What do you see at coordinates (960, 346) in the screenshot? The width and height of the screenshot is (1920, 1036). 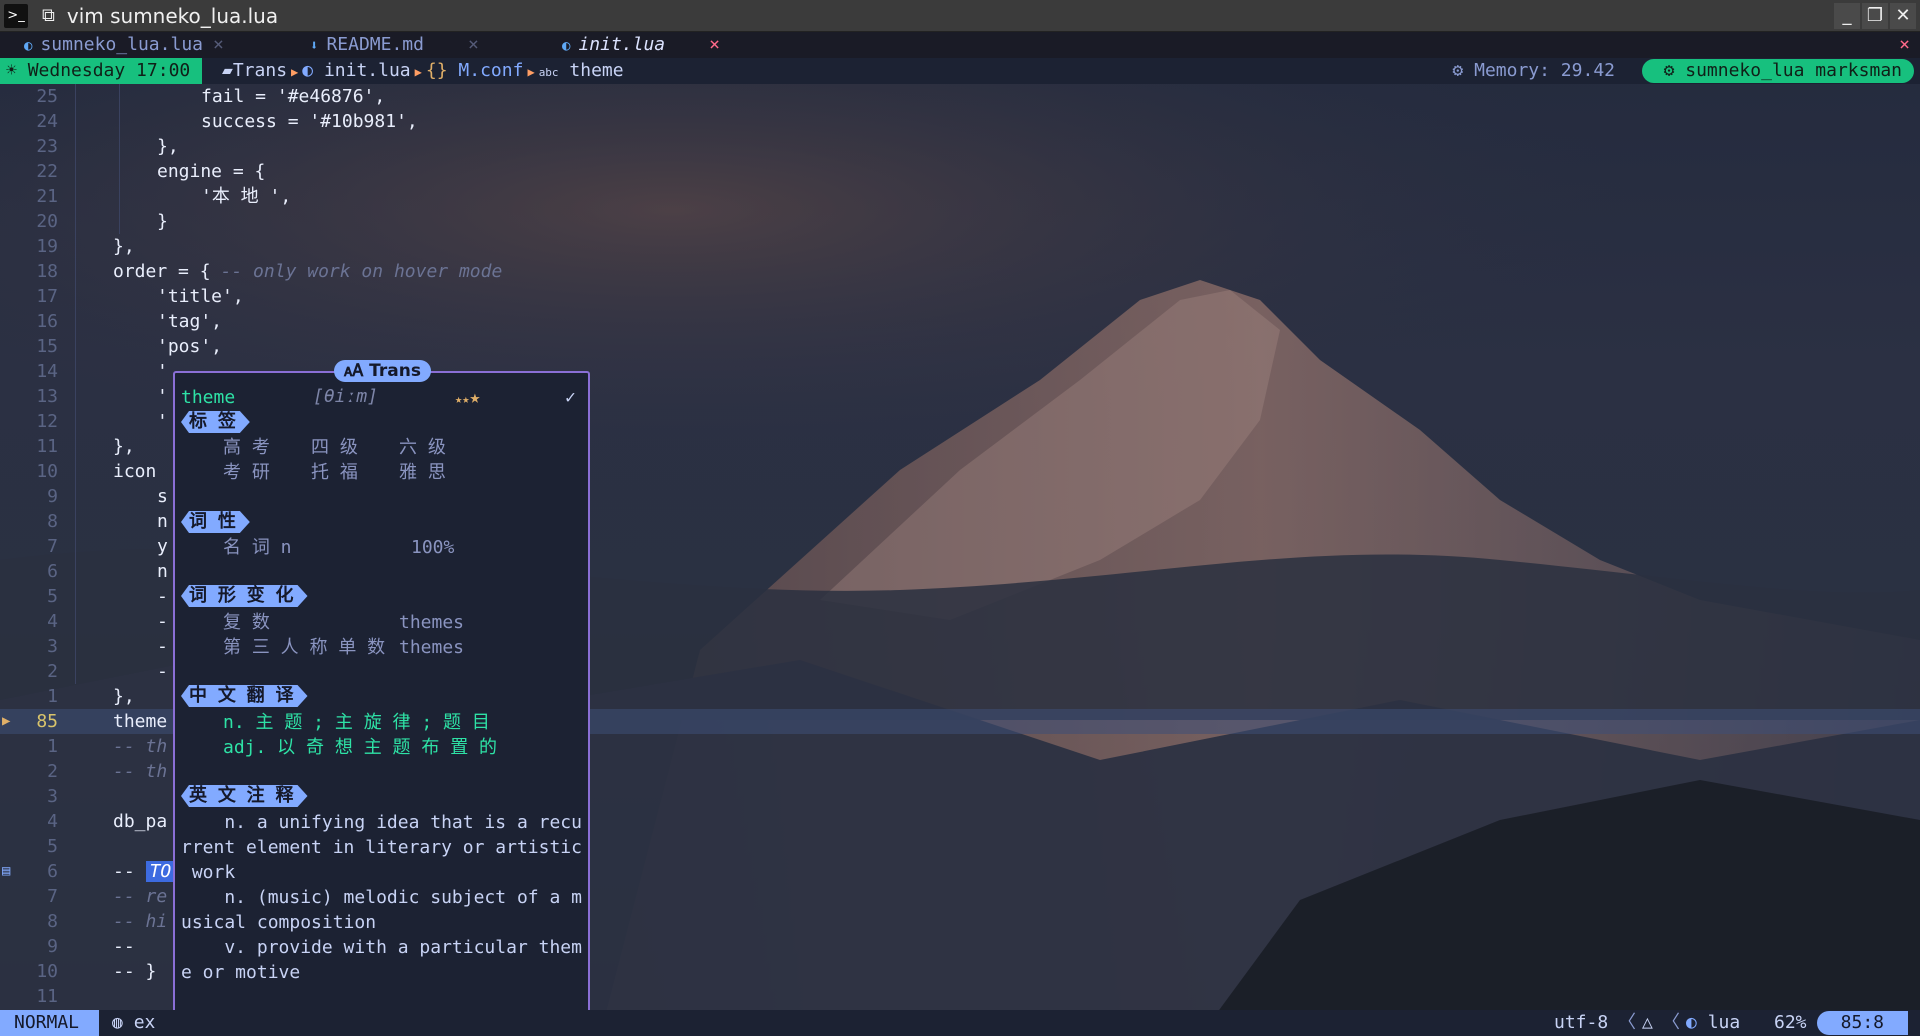 I see `code-line: 15 'pos',` at bounding box center [960, 346].